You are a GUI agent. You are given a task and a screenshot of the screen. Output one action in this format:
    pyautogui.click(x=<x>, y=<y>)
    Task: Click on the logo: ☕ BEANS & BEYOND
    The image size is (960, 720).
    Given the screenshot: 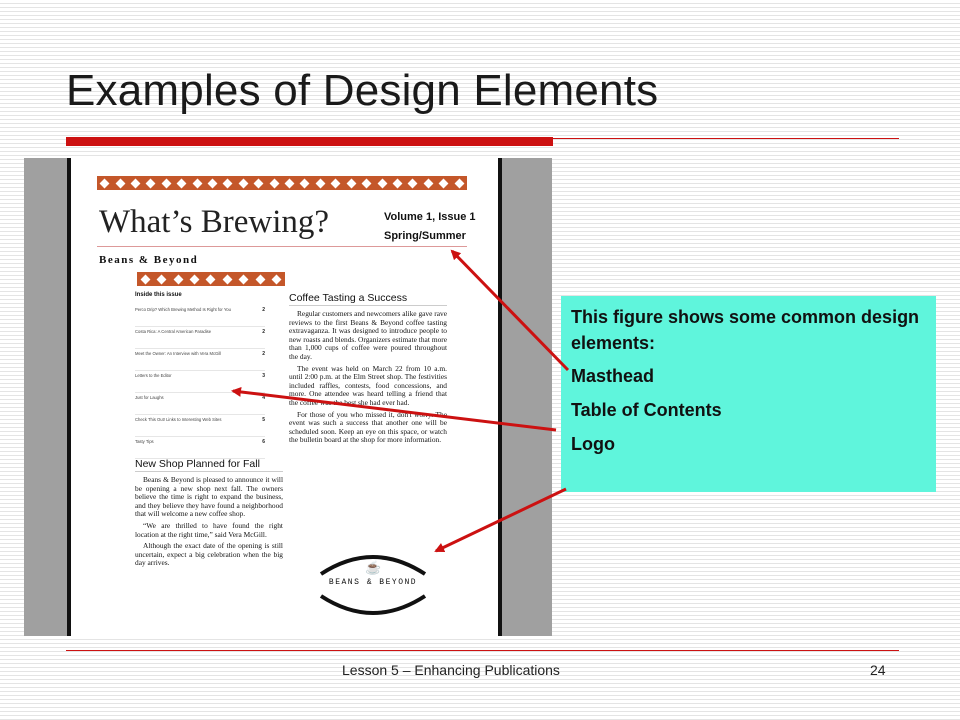 What is the action you would take?
    pyautogui.click(x=373, y=585)
    